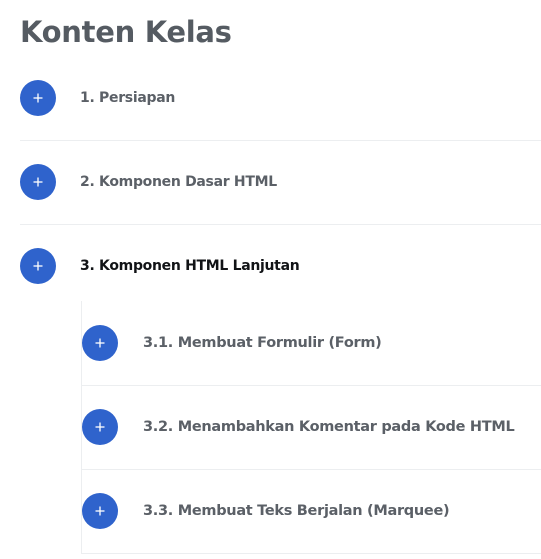 This screenshot has height=559, width=541. I want to click on subsection-label: 3.3. Membuat Teks Berjalan (Marquee), so click(296, 511).